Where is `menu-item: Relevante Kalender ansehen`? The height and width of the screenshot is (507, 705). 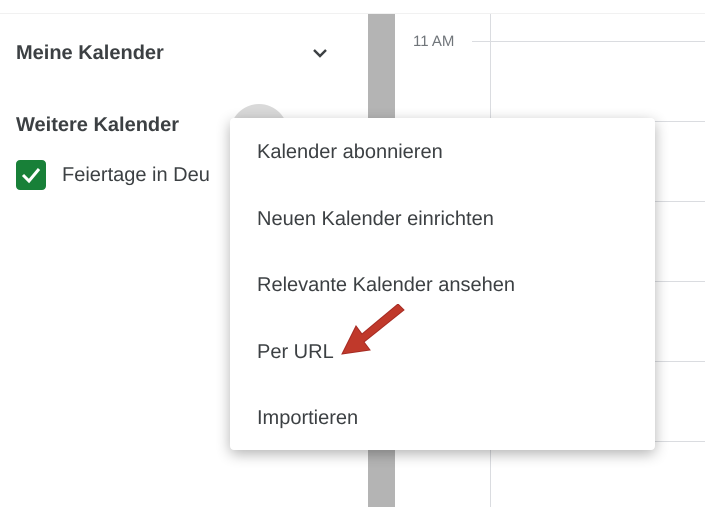 menu-item: Relevante Kalender ansehen is located at coordinates (442, 300).